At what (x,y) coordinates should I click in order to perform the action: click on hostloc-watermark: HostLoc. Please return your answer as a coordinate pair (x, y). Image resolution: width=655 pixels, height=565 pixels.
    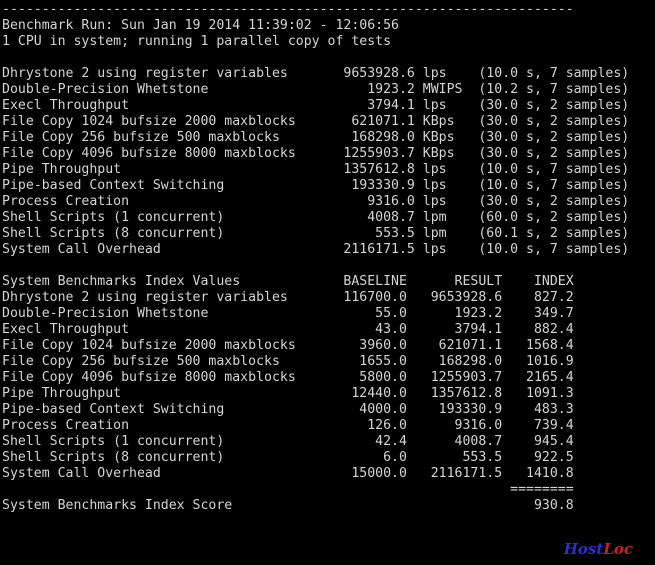
    Looking at the image, I should click on (598, 549).